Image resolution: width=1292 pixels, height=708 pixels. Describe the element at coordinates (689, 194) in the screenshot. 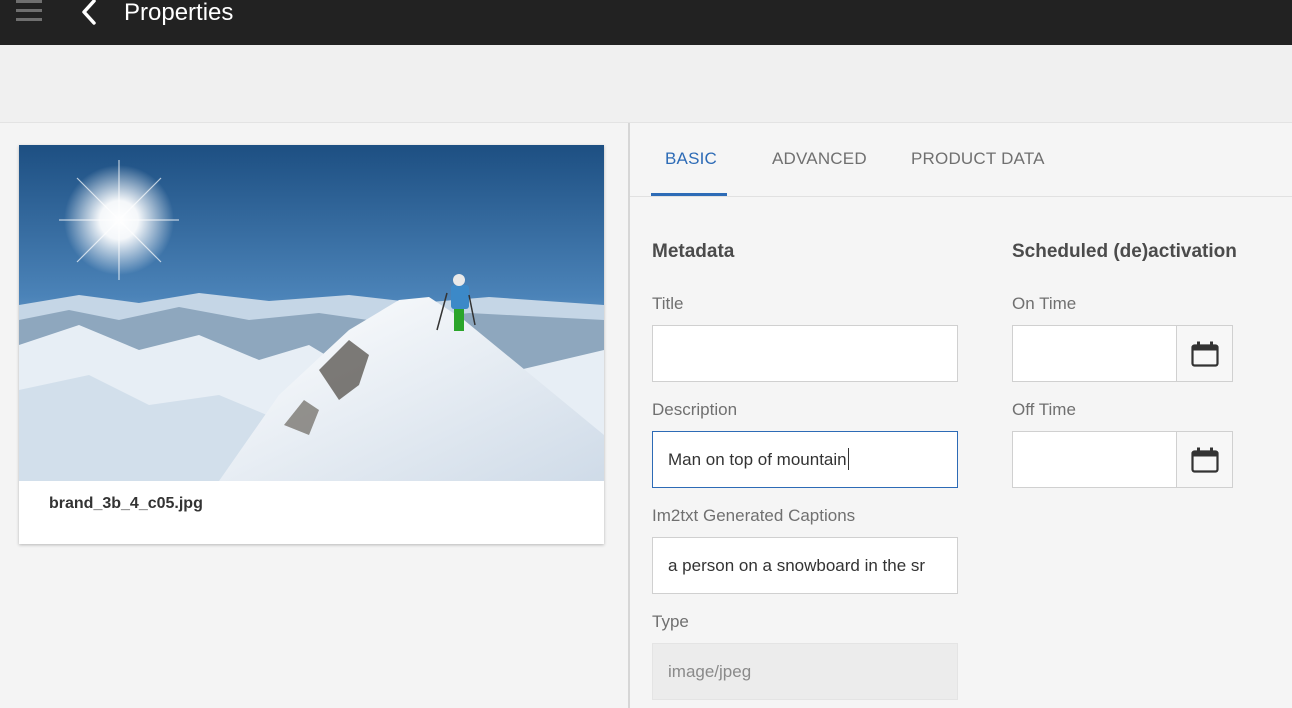

I see `active-tab-indicator` at that location.